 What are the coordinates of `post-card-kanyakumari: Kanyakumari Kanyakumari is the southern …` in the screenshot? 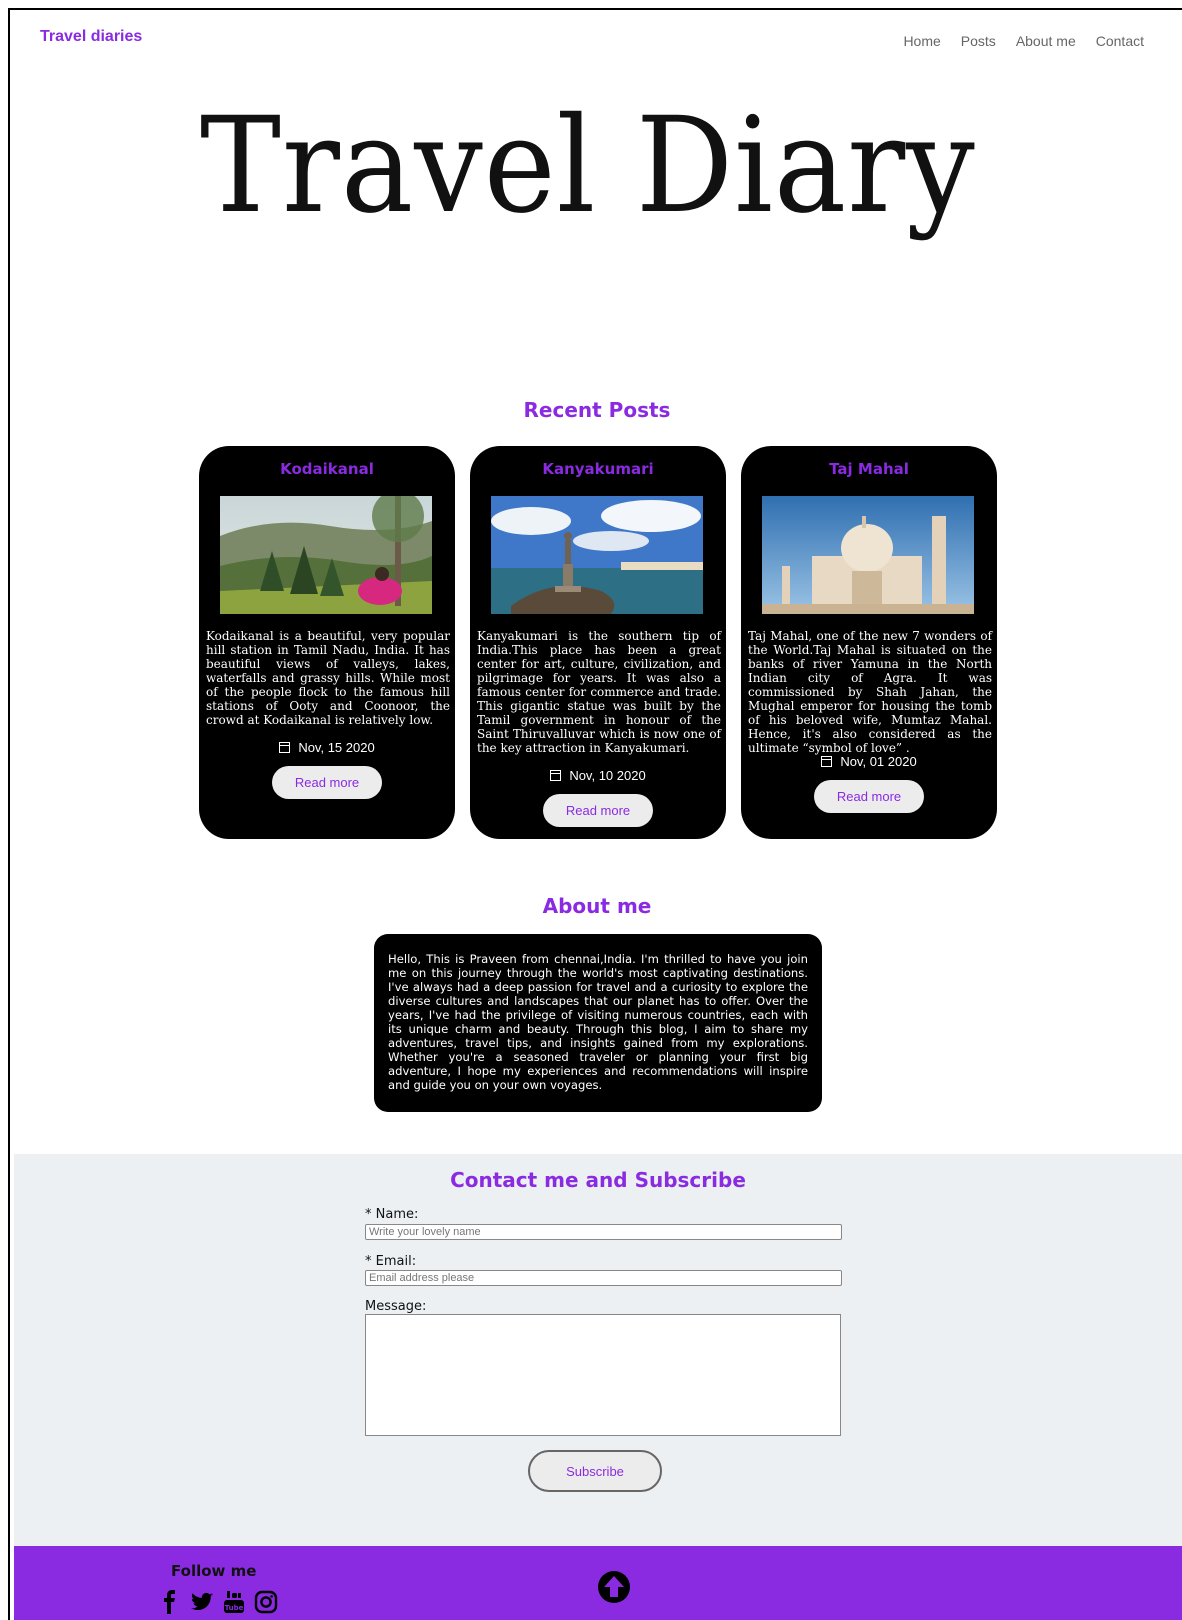 It's located at (598, 642).